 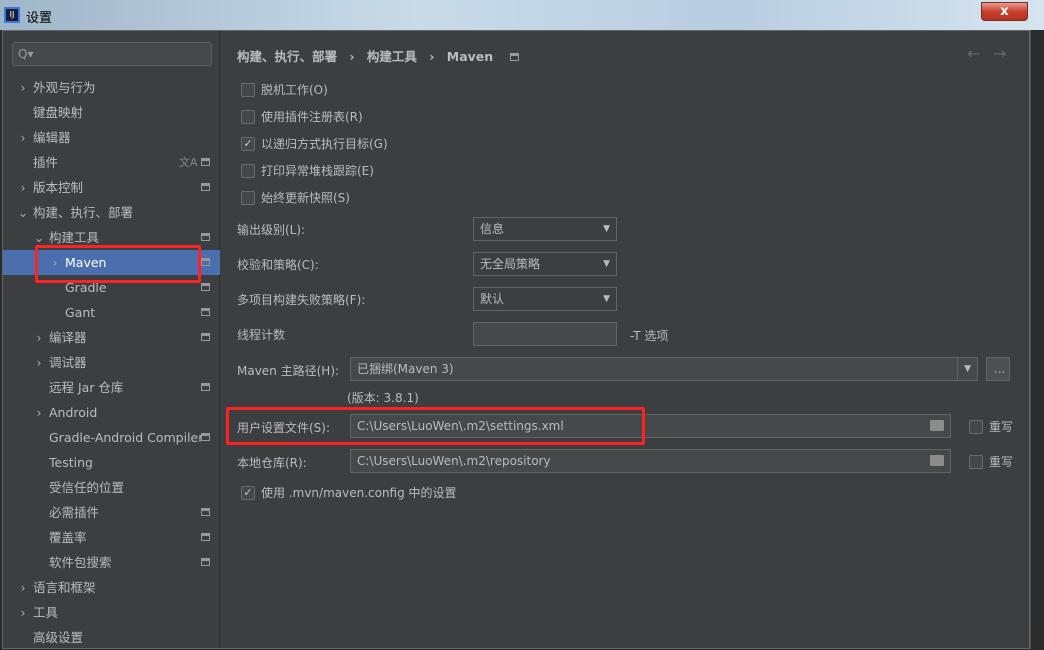 I want to click on sidebar-item: 键盘映射, so click(x=111, y=112).